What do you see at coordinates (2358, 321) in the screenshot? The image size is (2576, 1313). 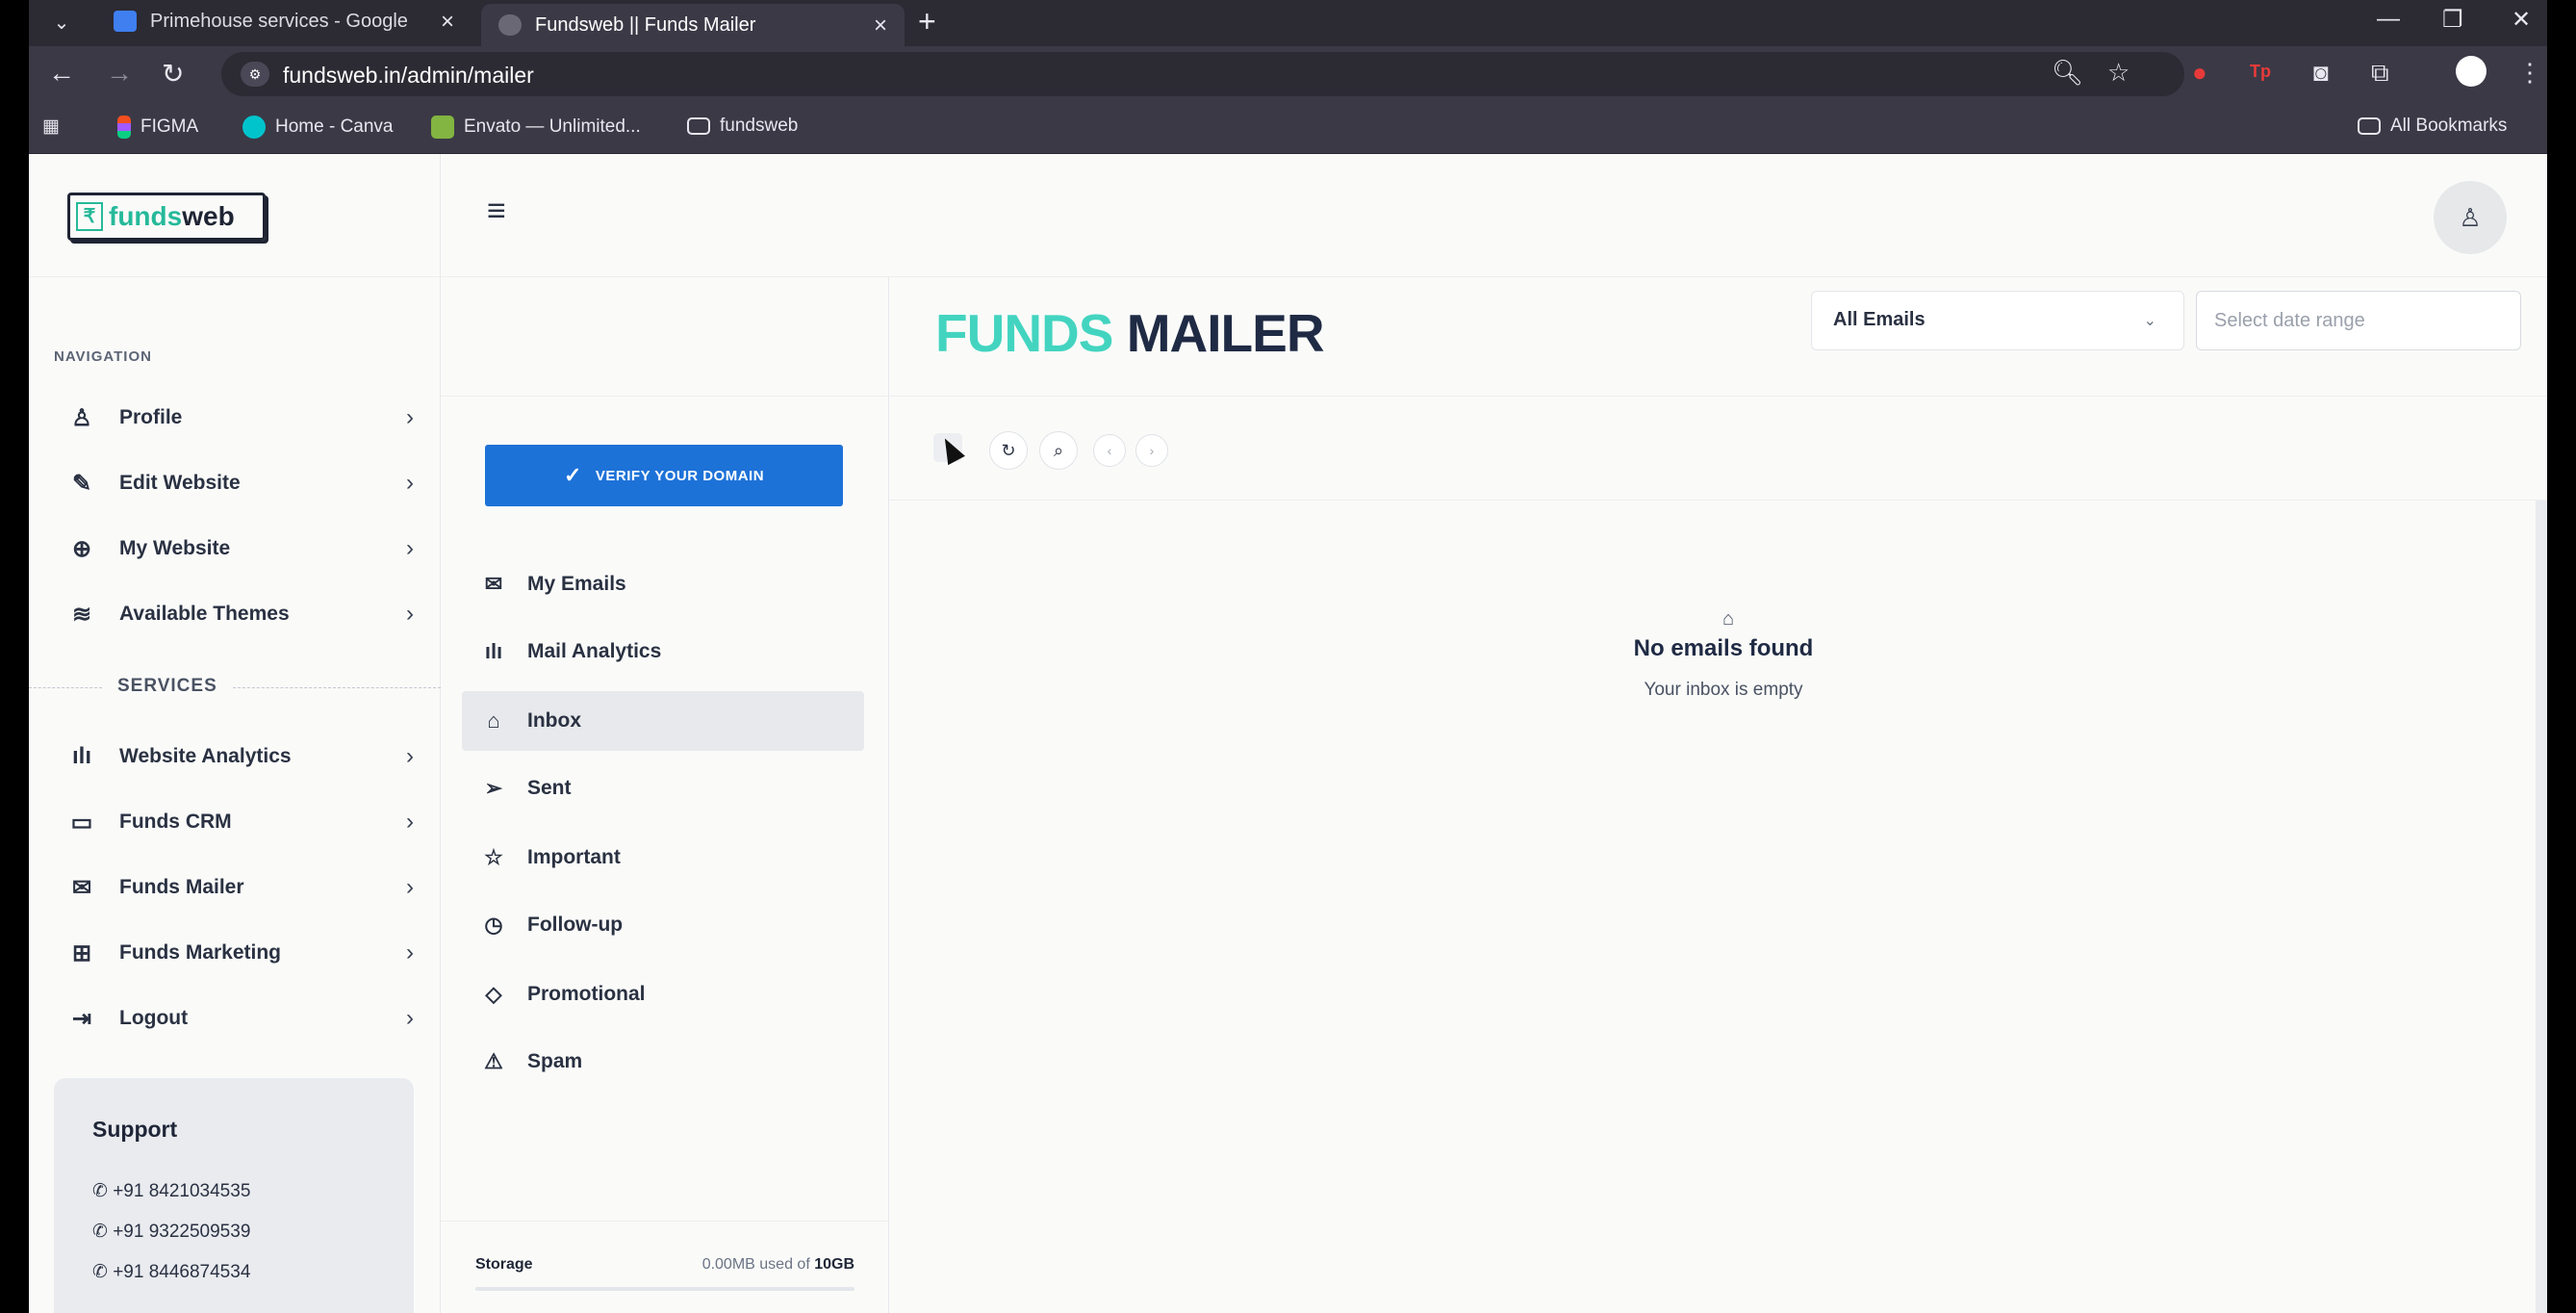 I see `date-range-input` at bounding box center [2358, 321].